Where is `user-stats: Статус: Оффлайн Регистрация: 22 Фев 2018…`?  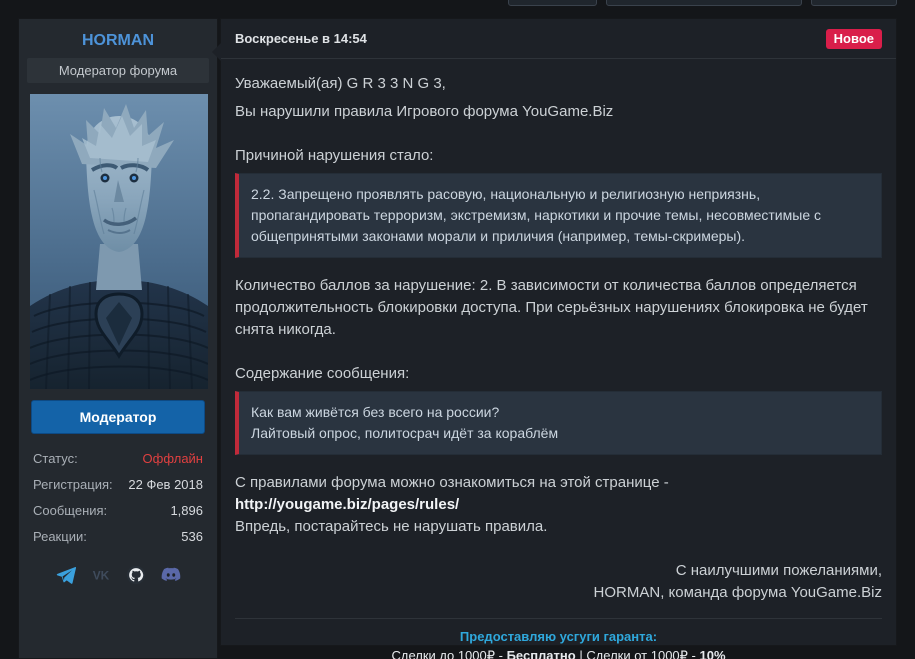 user-stats: Статус: Оффлайн Регистрация: 22 Фев 2018… is located at coordinates (118, 498).